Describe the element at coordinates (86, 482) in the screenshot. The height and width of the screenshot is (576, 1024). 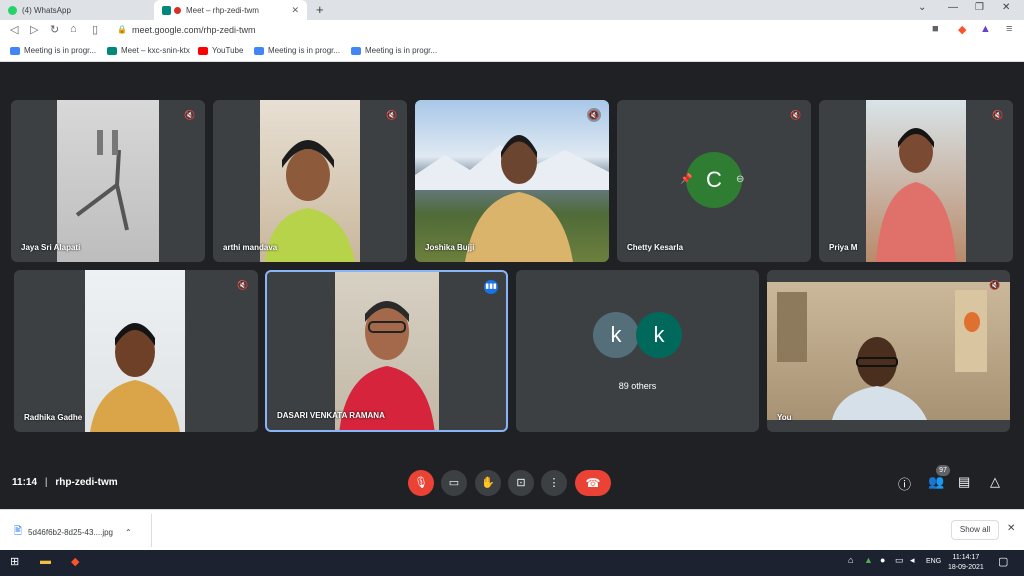
I see `meeting-code: rhp-zedi-twm` at that location.